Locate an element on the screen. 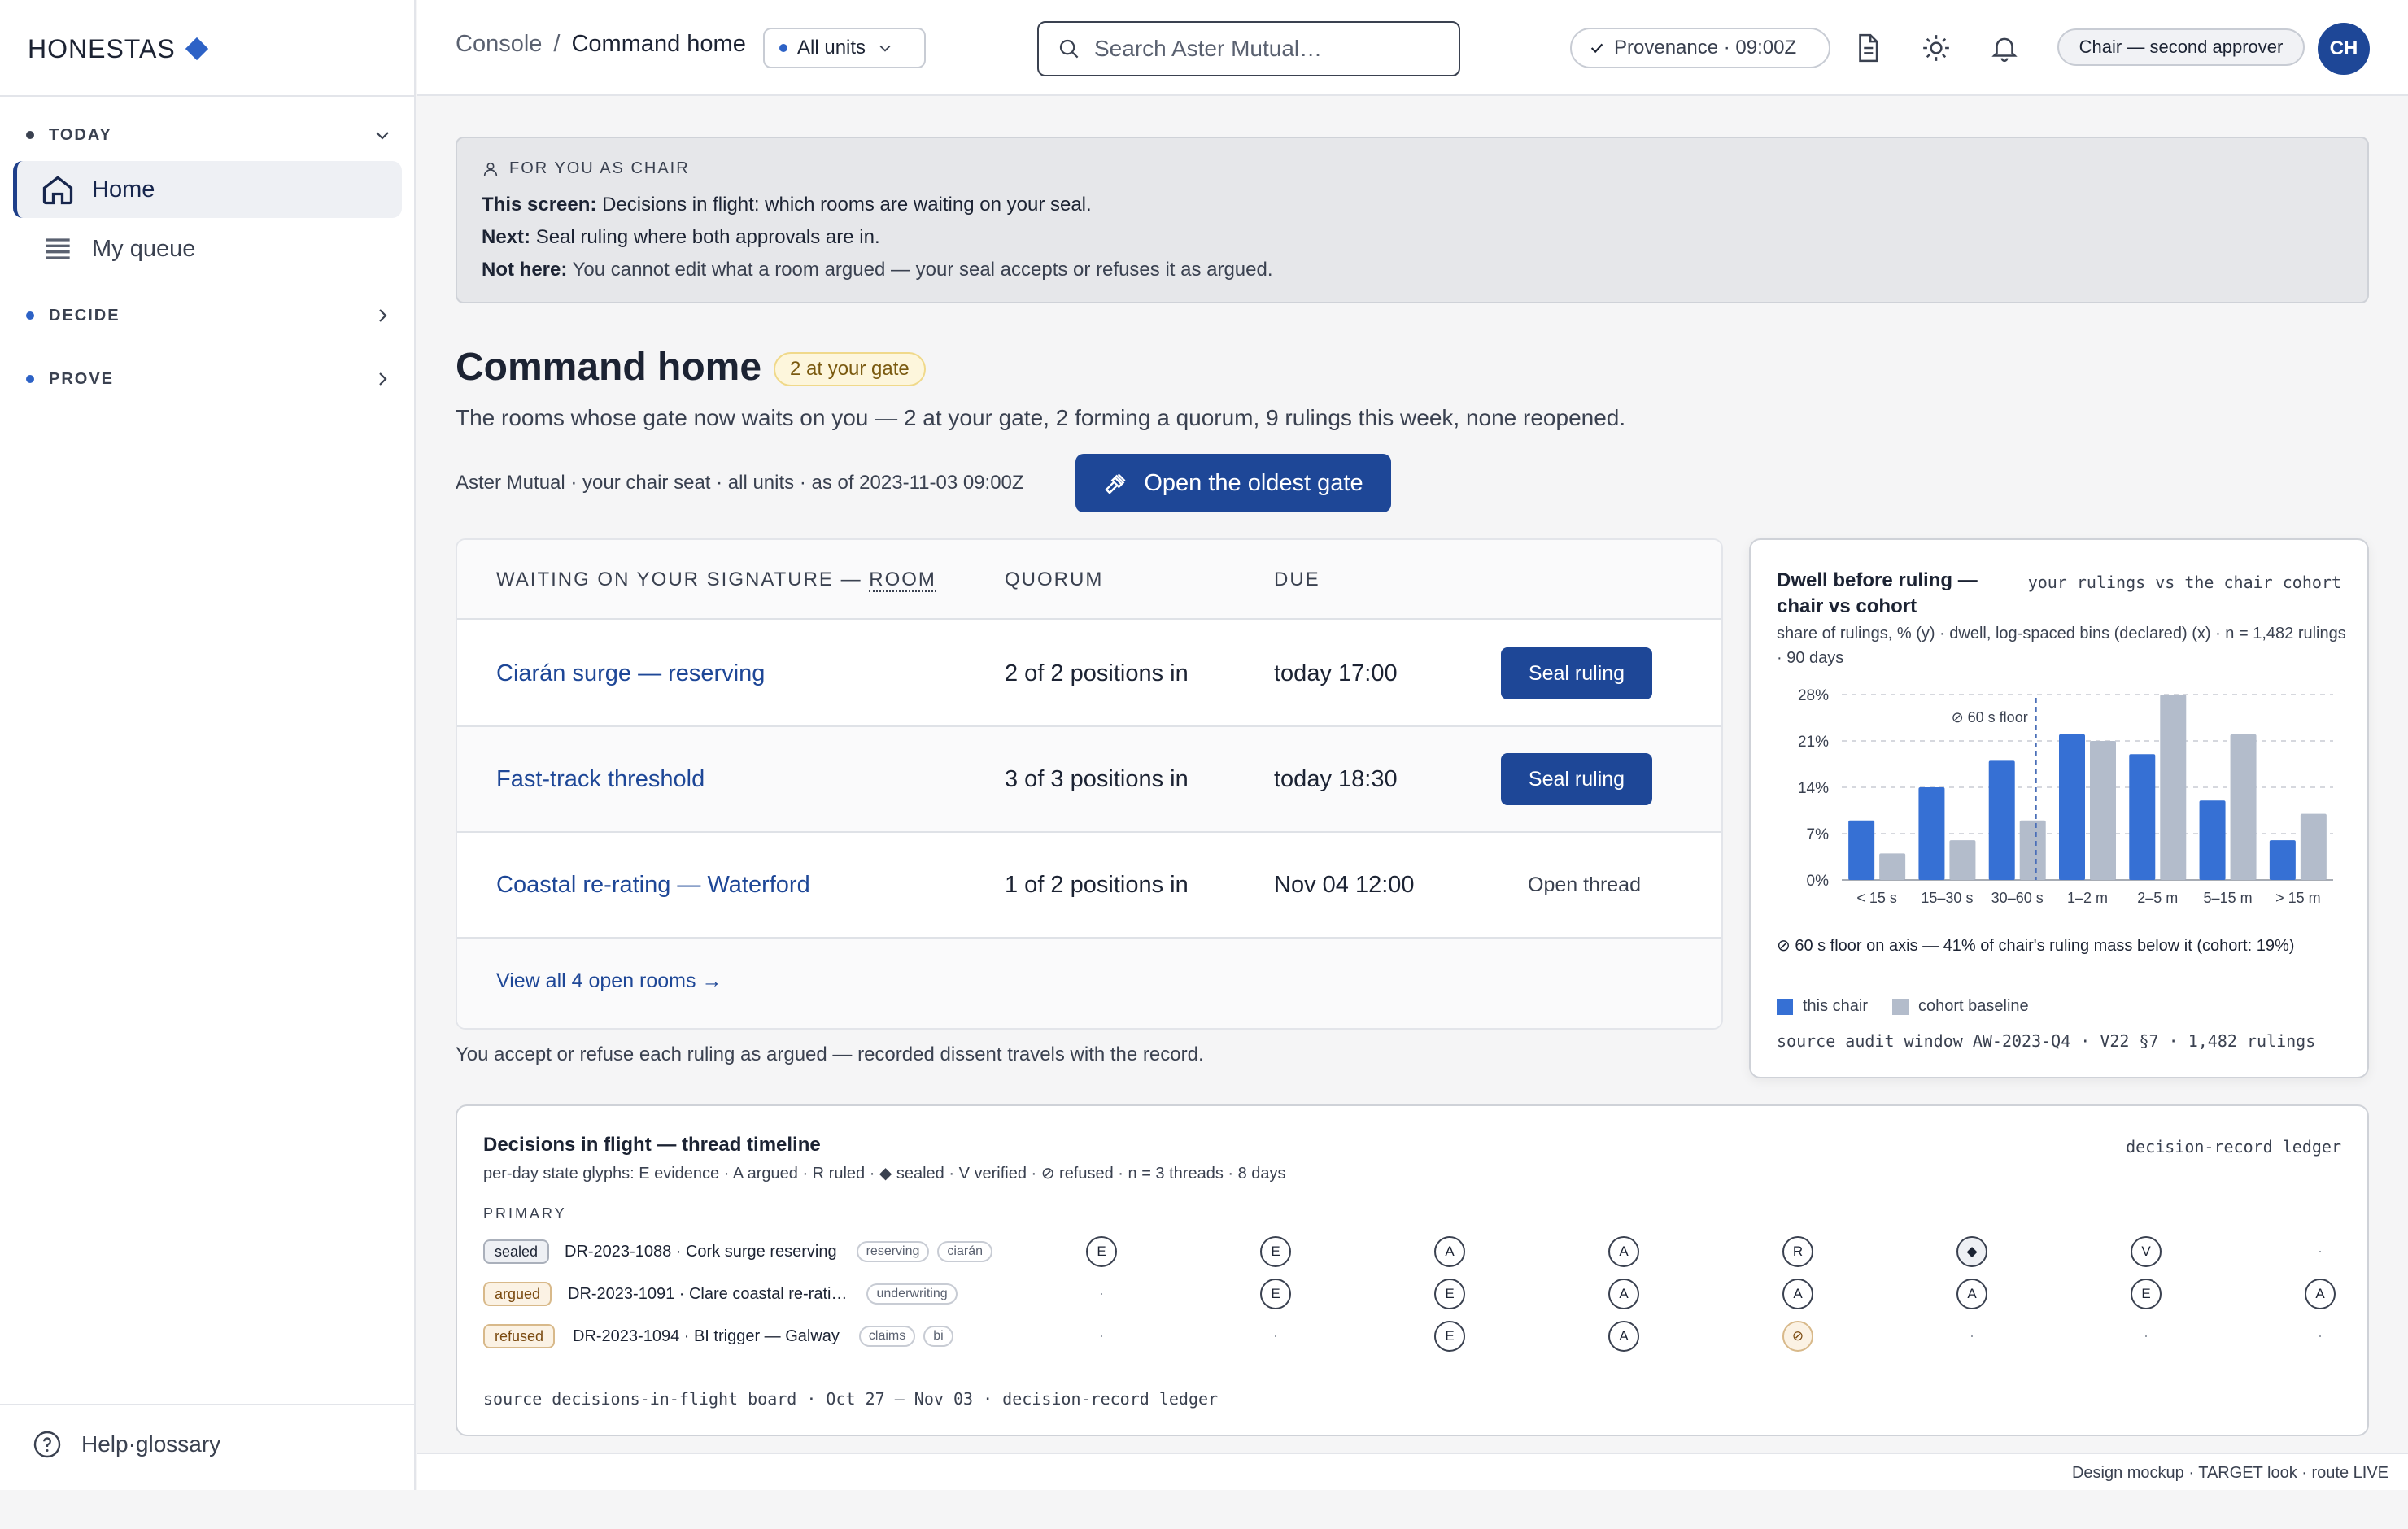  chevron-down-icon is located at coordinates (382, 136).